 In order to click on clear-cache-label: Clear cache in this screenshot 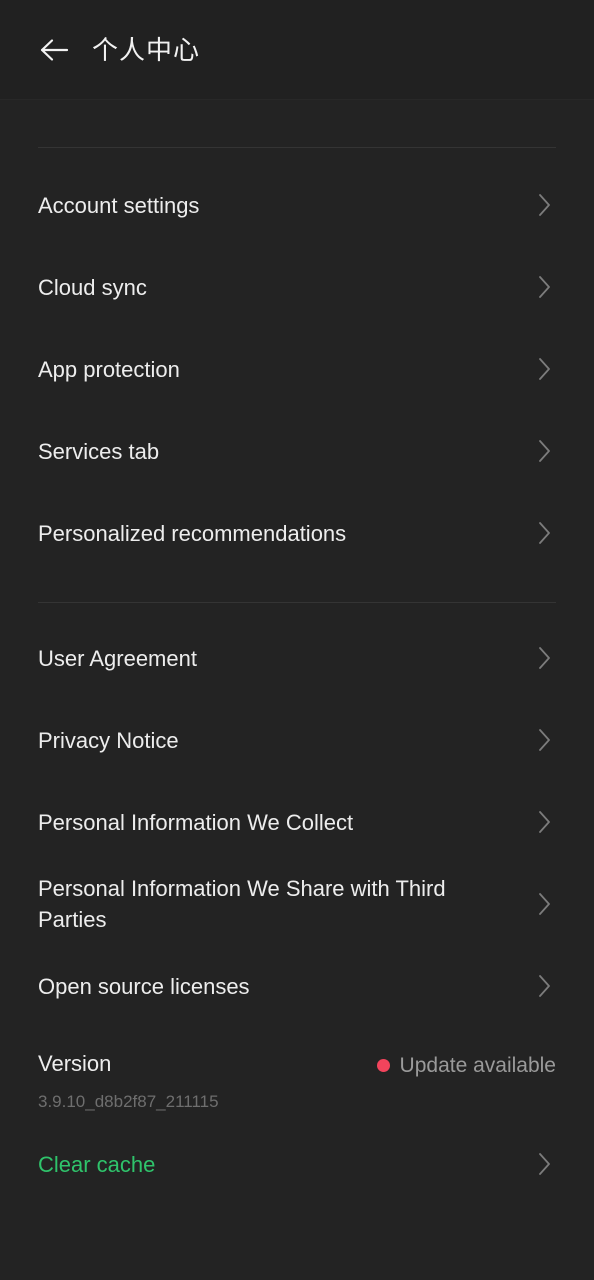, I will do `click(97, 1164)`.